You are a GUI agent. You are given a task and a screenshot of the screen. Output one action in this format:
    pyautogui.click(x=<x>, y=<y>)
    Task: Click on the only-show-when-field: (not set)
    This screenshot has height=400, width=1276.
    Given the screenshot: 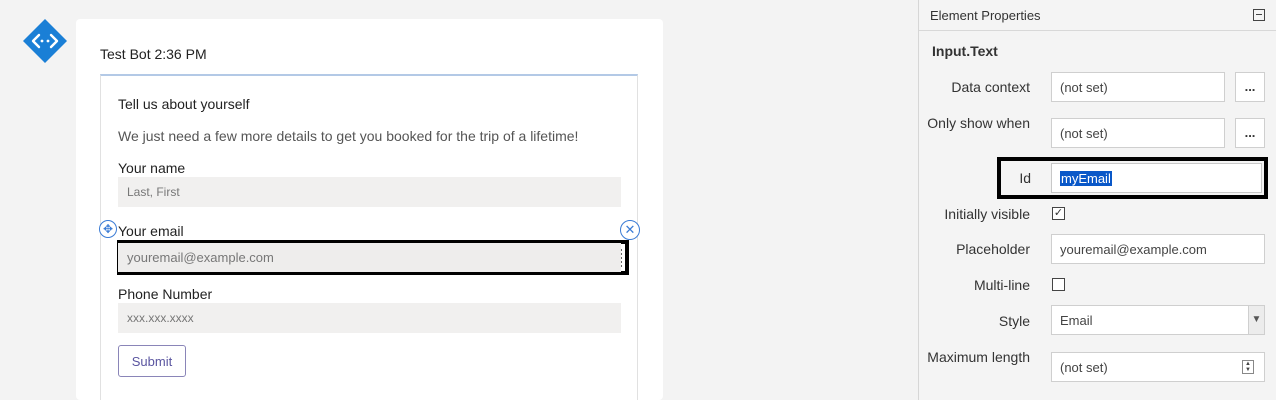 What is the action you would take?
    pyautogui.click(x=1138, y=133)
    